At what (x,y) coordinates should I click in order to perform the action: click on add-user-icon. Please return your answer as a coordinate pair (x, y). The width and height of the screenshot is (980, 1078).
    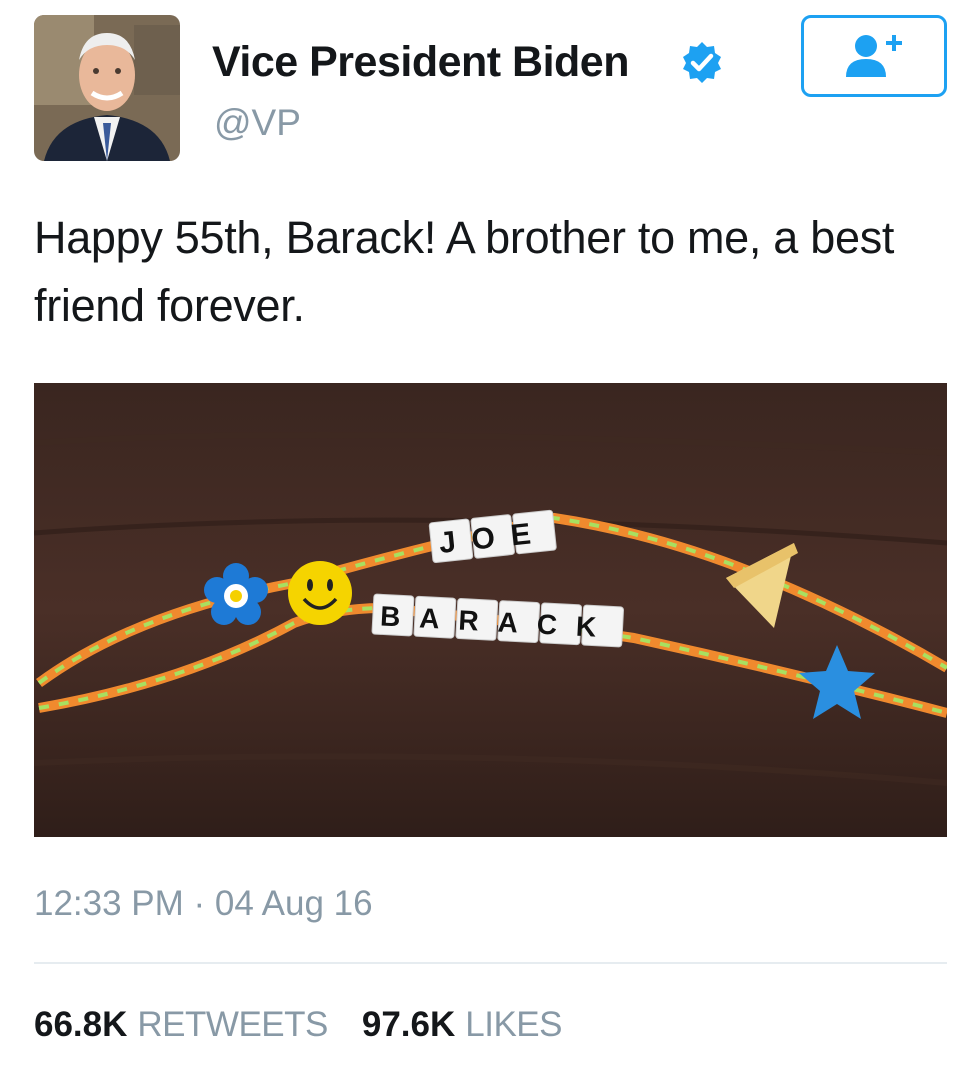
    Looking at the image, I should click on (874, 56).